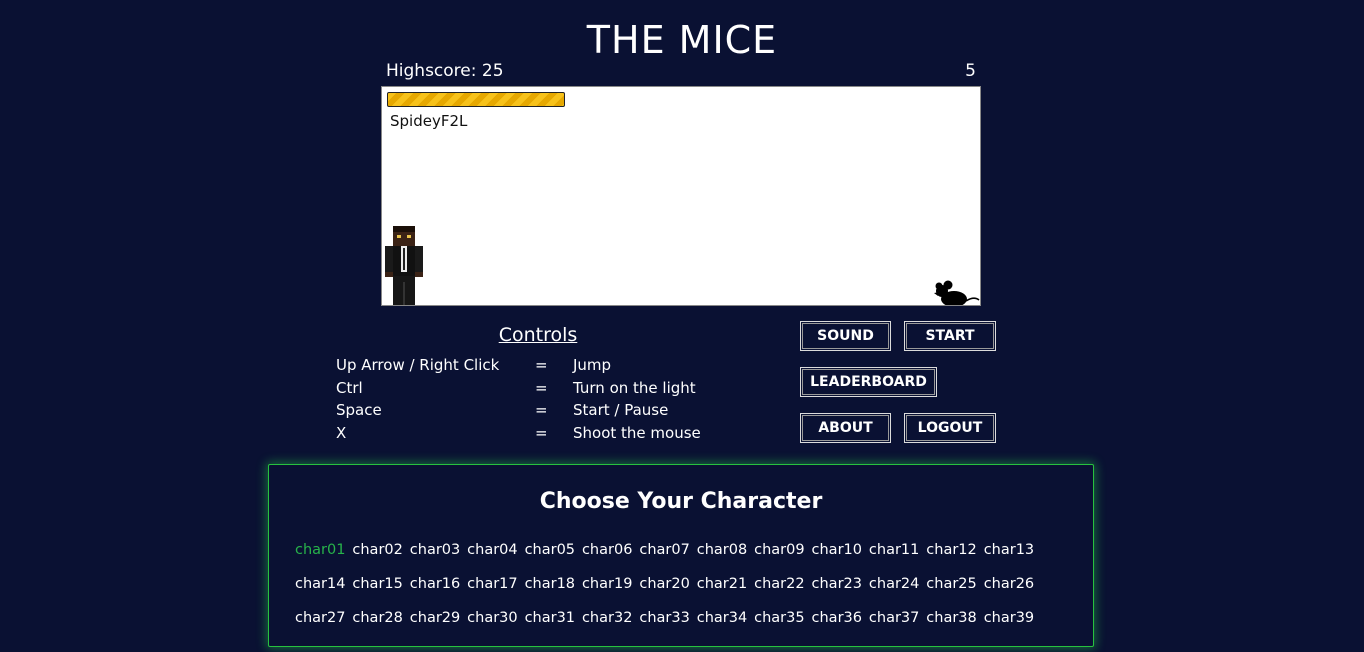 The height and width of the screenshot is (652, 1364). Describe the element at coordinates (897, 584) in the screenshot. I see `character-option: char24` at that location.